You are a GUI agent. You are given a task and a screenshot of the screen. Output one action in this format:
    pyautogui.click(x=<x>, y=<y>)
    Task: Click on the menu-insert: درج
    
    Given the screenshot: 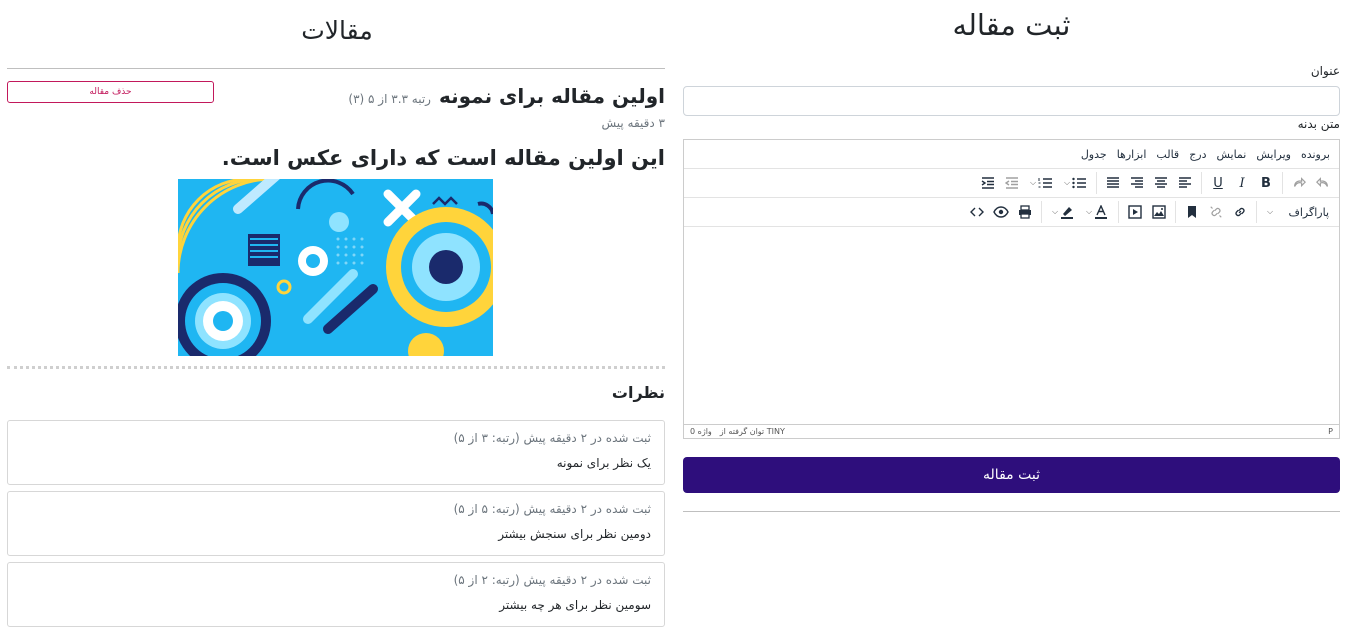 What is the action you would take?
    pyautogui.click(x=1197, y=154)
    